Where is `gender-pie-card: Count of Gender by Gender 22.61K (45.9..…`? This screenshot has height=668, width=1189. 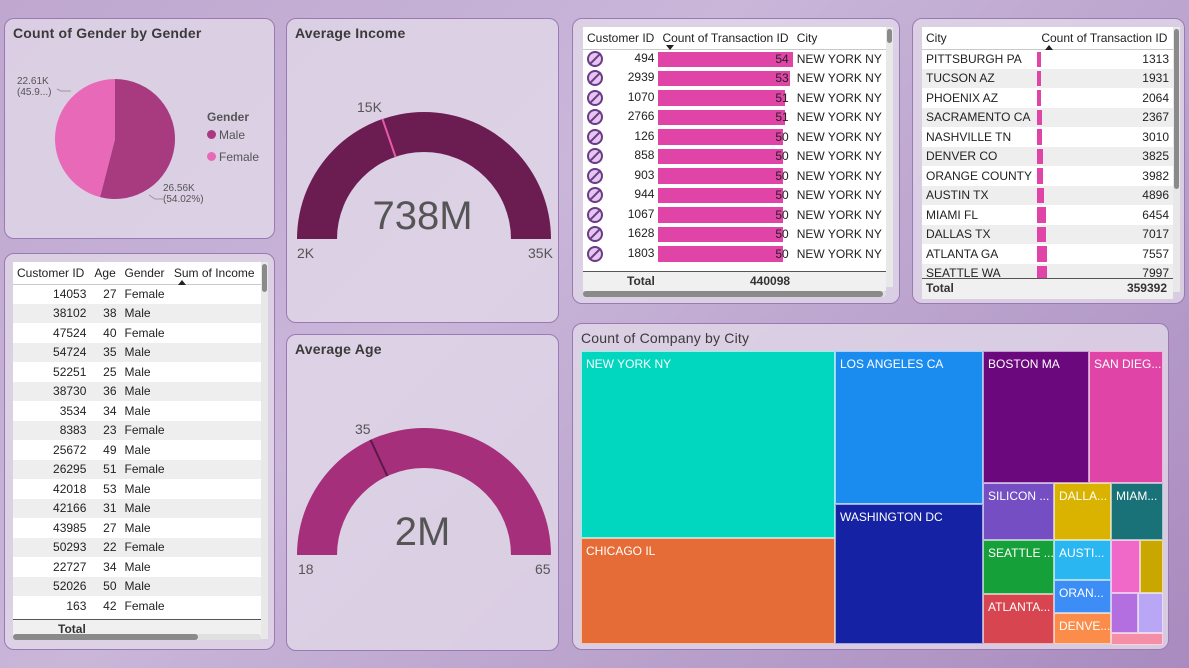 gender-pie-card: Count of Gender by Gender 22.61K (45.9..… is located at coordinates (139, 128).